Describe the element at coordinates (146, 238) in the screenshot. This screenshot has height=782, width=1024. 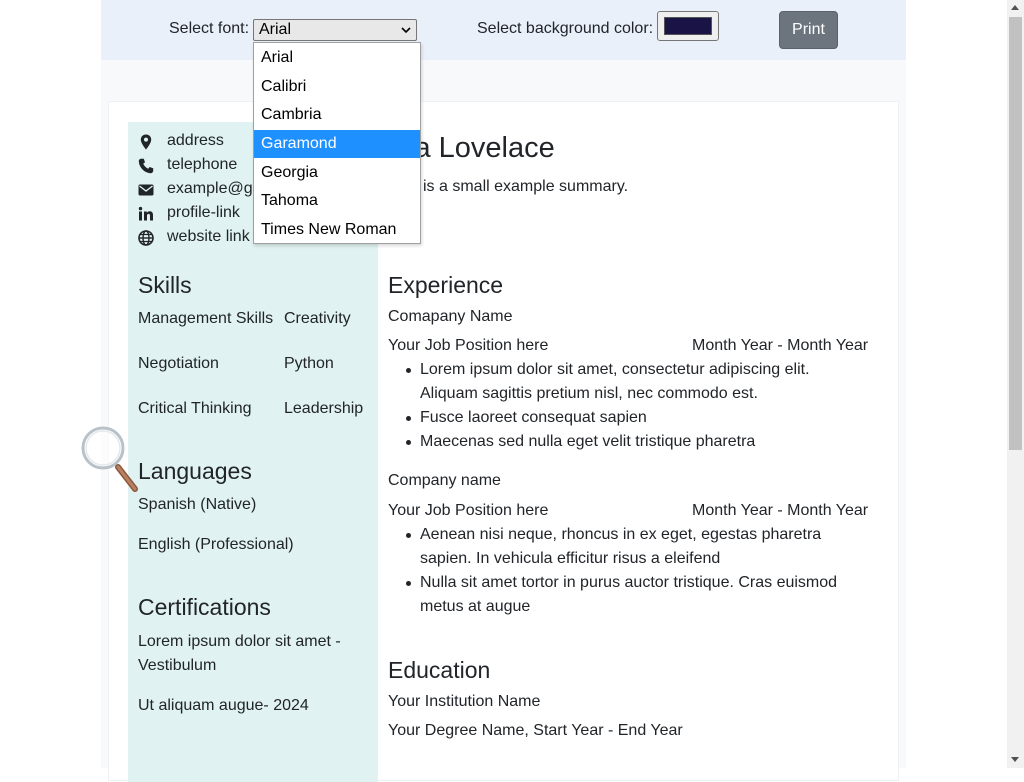
I see `globe-icon` at that location.